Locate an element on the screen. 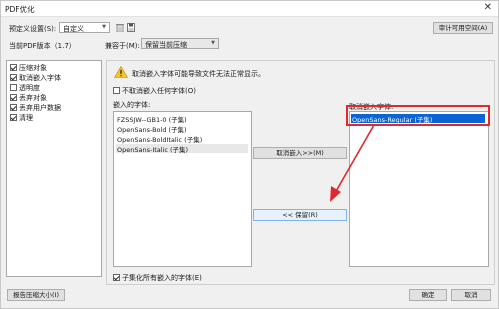 The image size is (499, 309). list-item: OpenSans-Bold (子集) is located at coordinates (182, 129).